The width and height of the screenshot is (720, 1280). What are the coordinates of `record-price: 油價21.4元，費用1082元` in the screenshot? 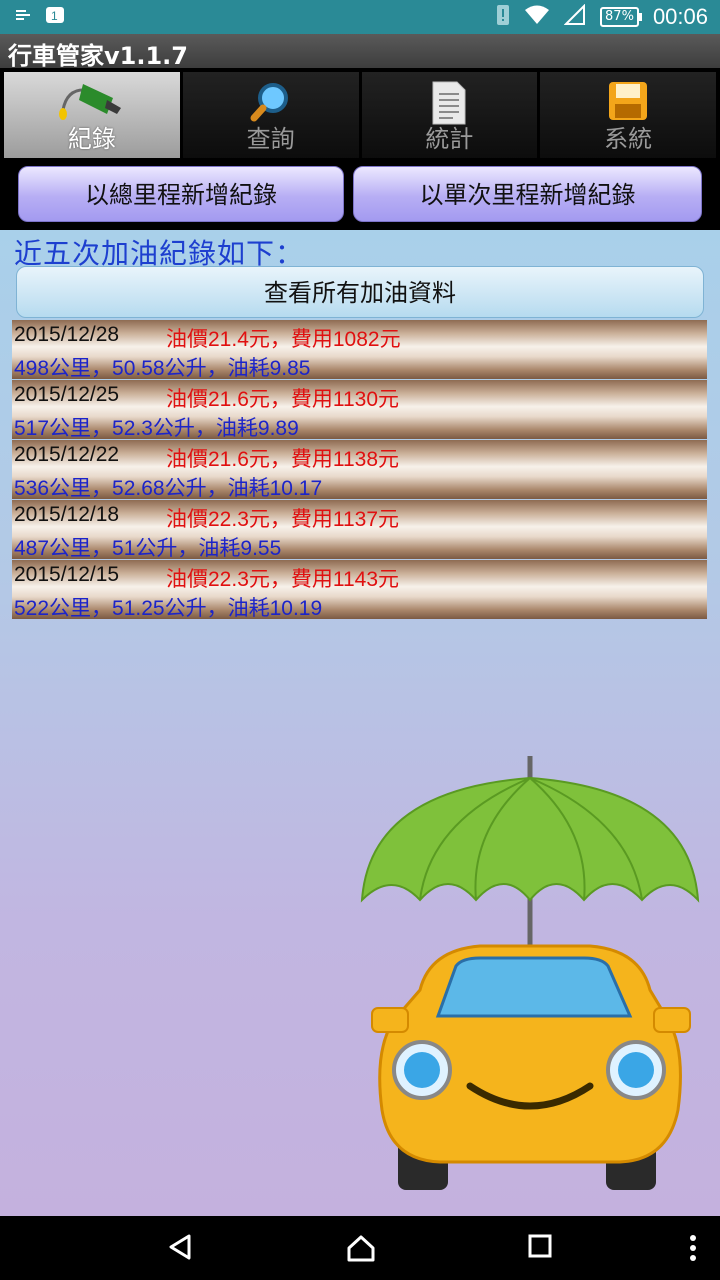 It's located at (283, 339).